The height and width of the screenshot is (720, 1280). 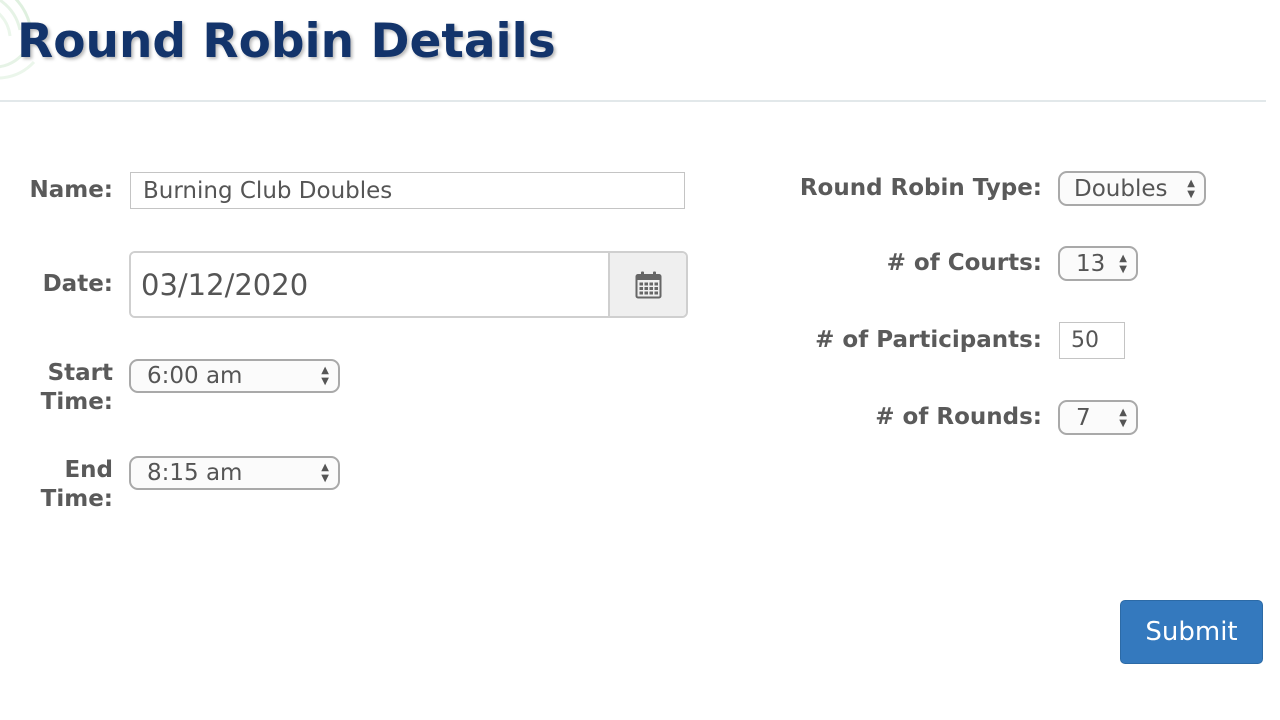 What do you see at coordinates (71, 190) in the screenshot?
I see `name-label: Name:` at bounding box center [71, 190].